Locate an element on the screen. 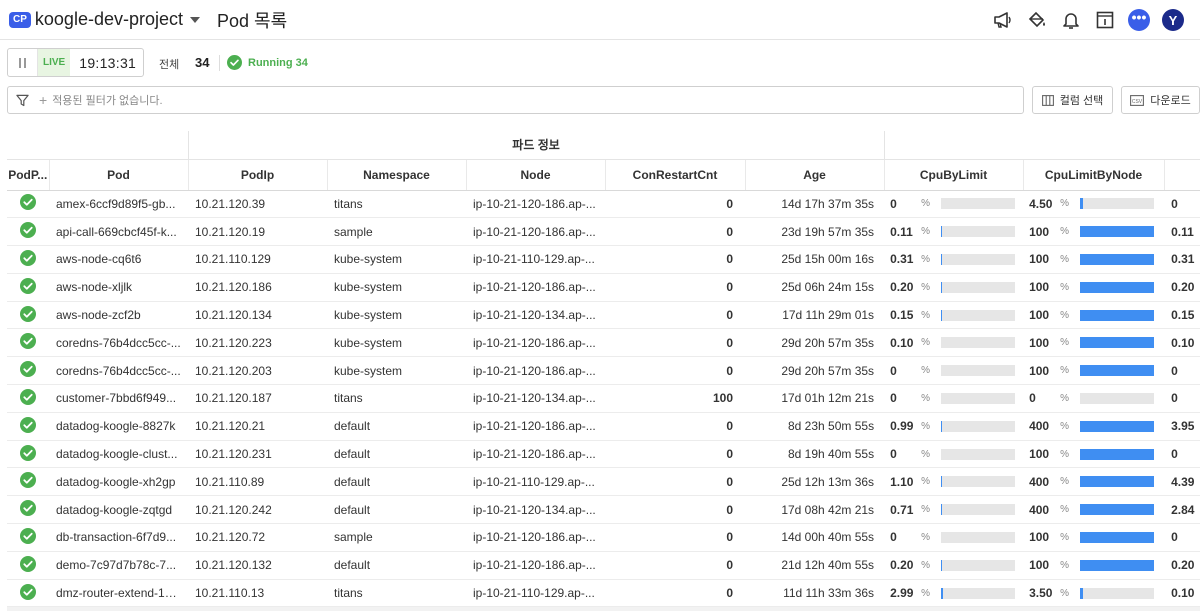 Image resolution: width=1200 pixels, height=611 pixels. info-panel-icon is located at coordinates (1105, 20).